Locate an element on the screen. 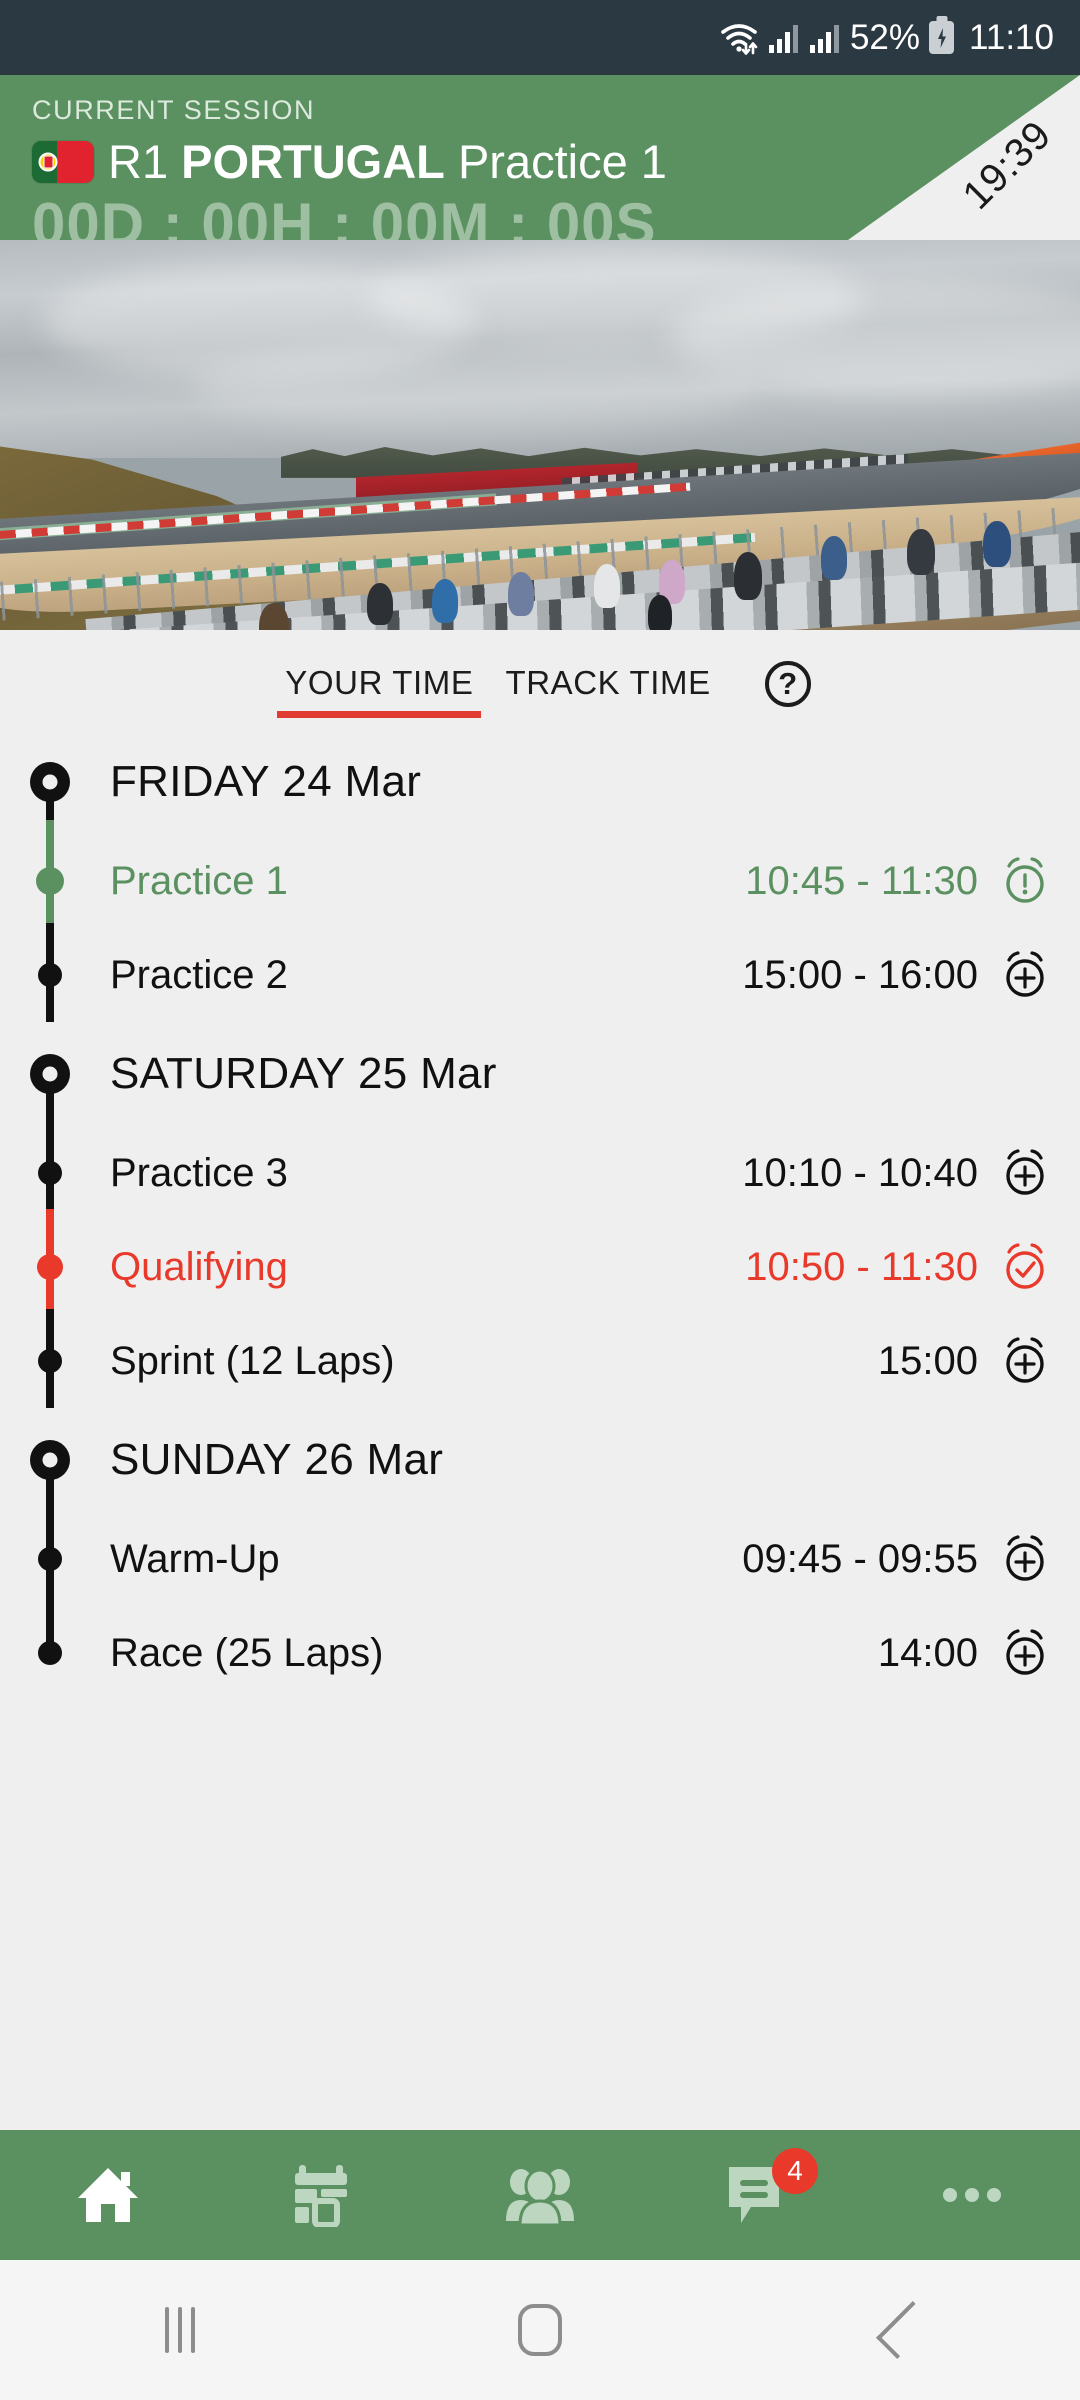 Image resolution: width=1080 pixels, height=2400 pixels. session-name-label: Practice 1 is located at coordinates (562, 161).